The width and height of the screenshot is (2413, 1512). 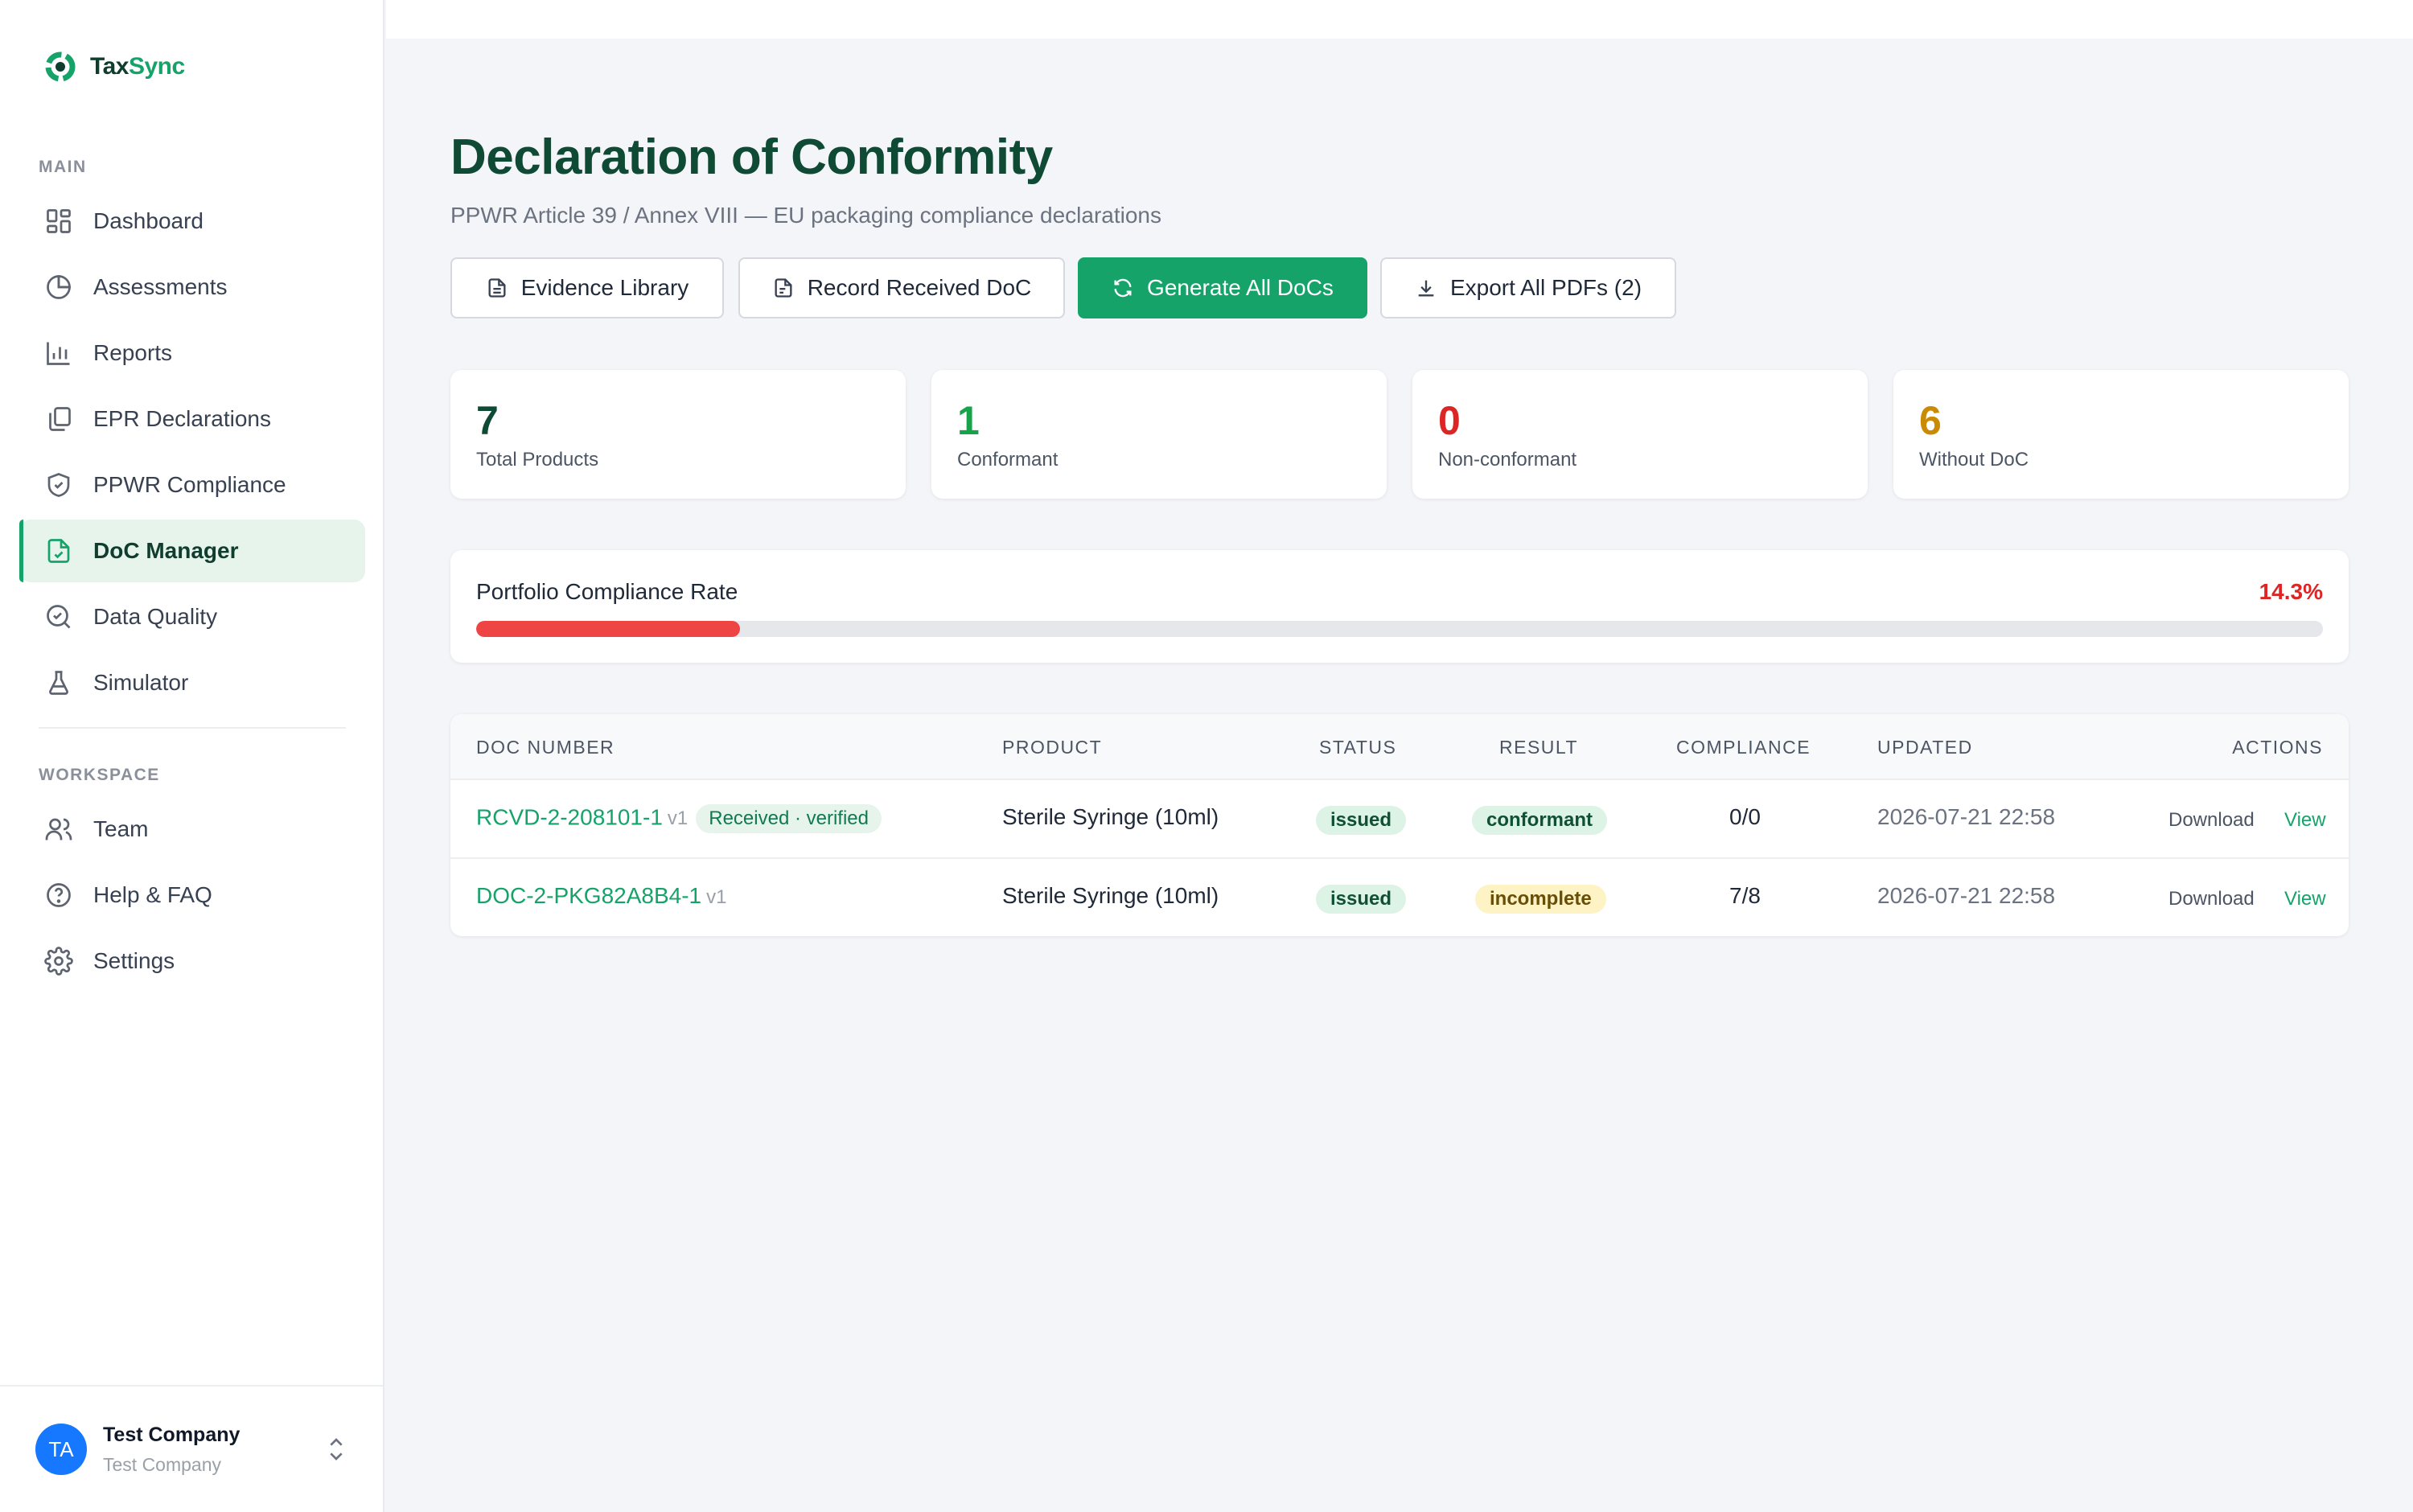 I want to click on stat-card-total-products: 7 Total Products, so click(x=678, y=435).